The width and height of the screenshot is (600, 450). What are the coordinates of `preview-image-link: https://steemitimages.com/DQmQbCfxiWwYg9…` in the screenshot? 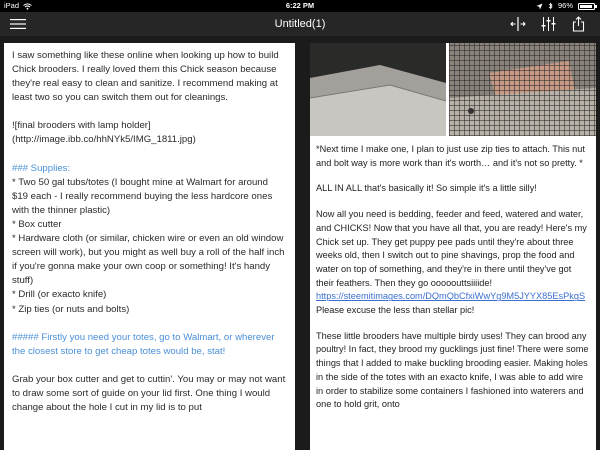 It's located at (450, 296).